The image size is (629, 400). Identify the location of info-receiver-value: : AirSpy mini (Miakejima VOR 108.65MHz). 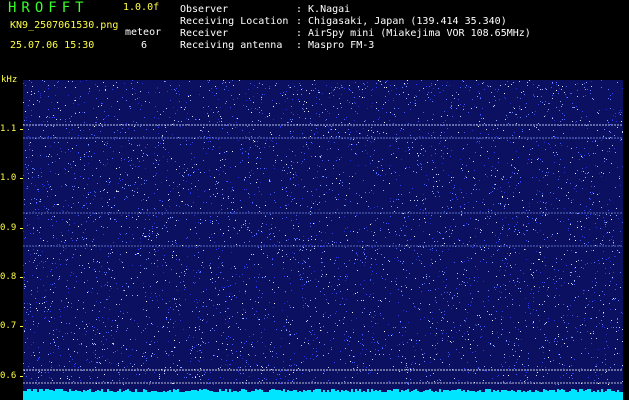
(413, 33).